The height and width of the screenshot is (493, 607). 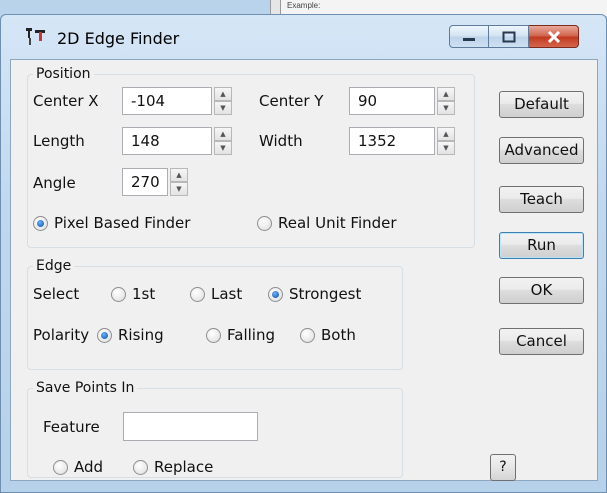 I want to click on select-strongest-label: Strongest, so click(x=325, y=294).